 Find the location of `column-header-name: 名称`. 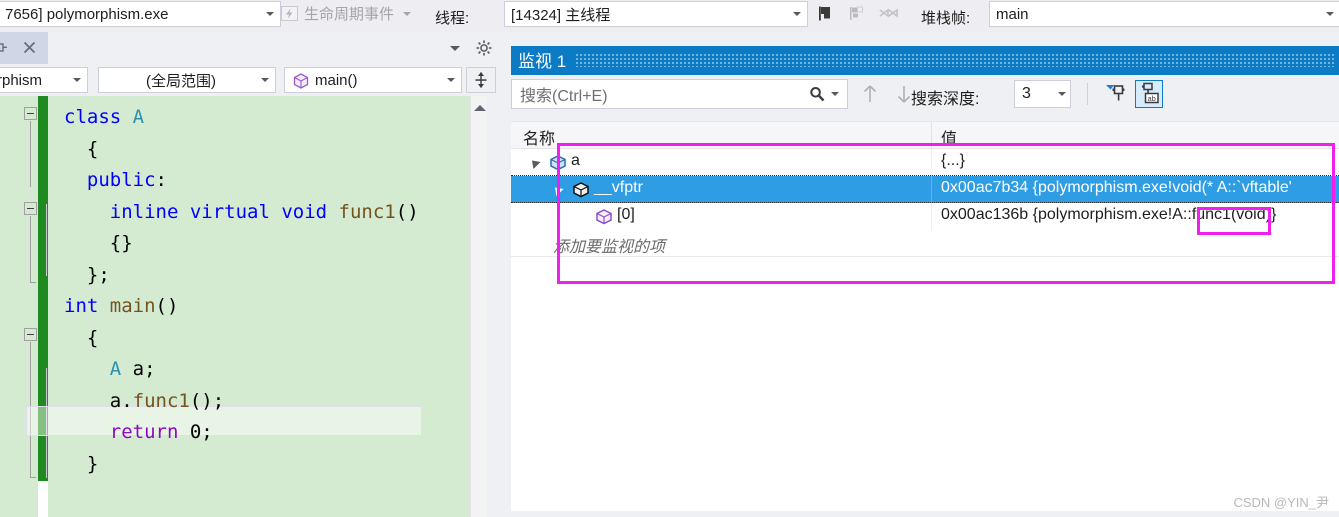

column-header-name: 名称 is located at coordinates (539, 137).